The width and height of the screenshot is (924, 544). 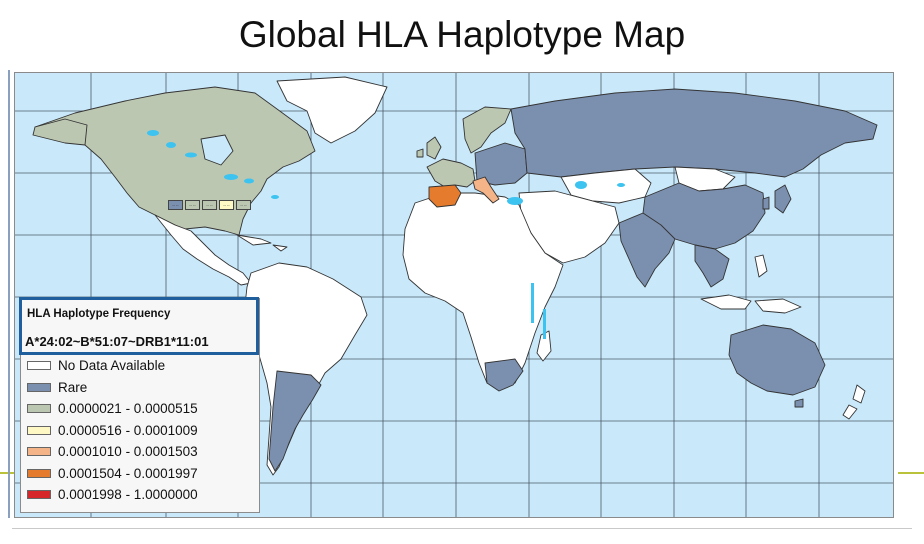 I want to click on slide-title: Global HLA Haplotype Map, so click(x=462, y=34).